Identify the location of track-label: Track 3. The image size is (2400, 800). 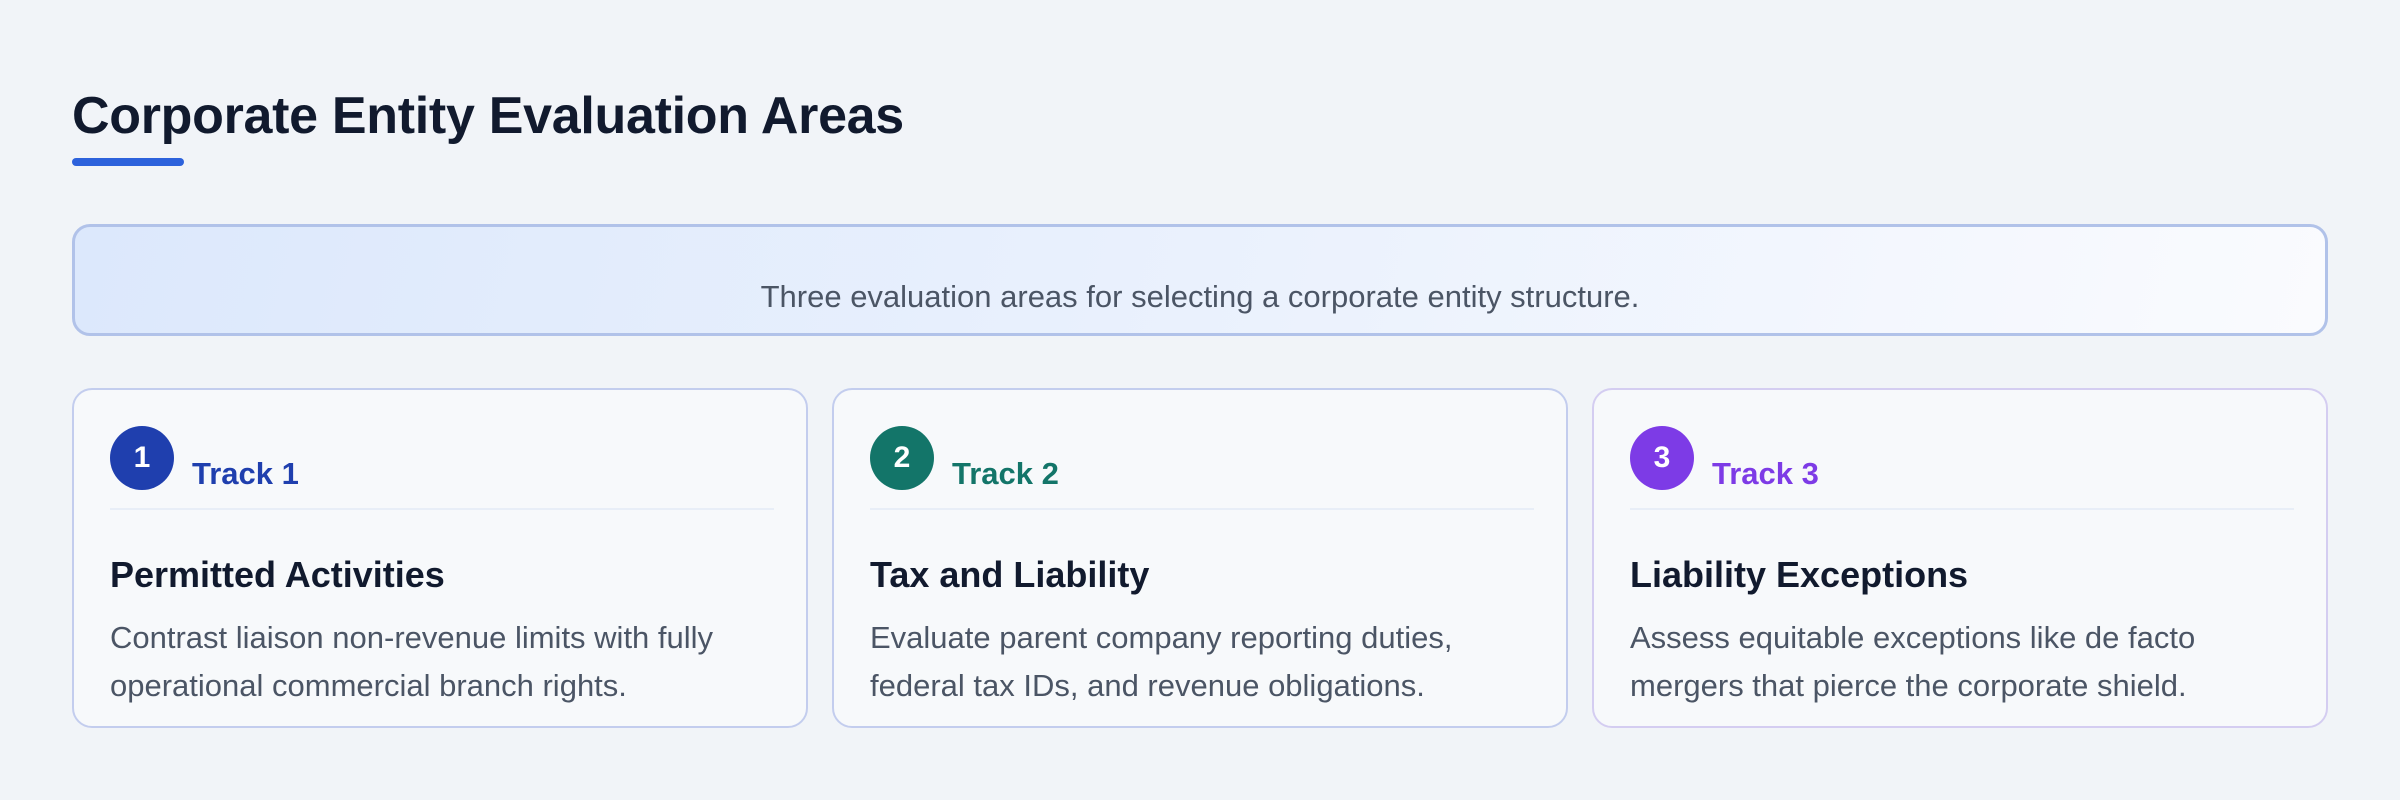
(1765, 473).